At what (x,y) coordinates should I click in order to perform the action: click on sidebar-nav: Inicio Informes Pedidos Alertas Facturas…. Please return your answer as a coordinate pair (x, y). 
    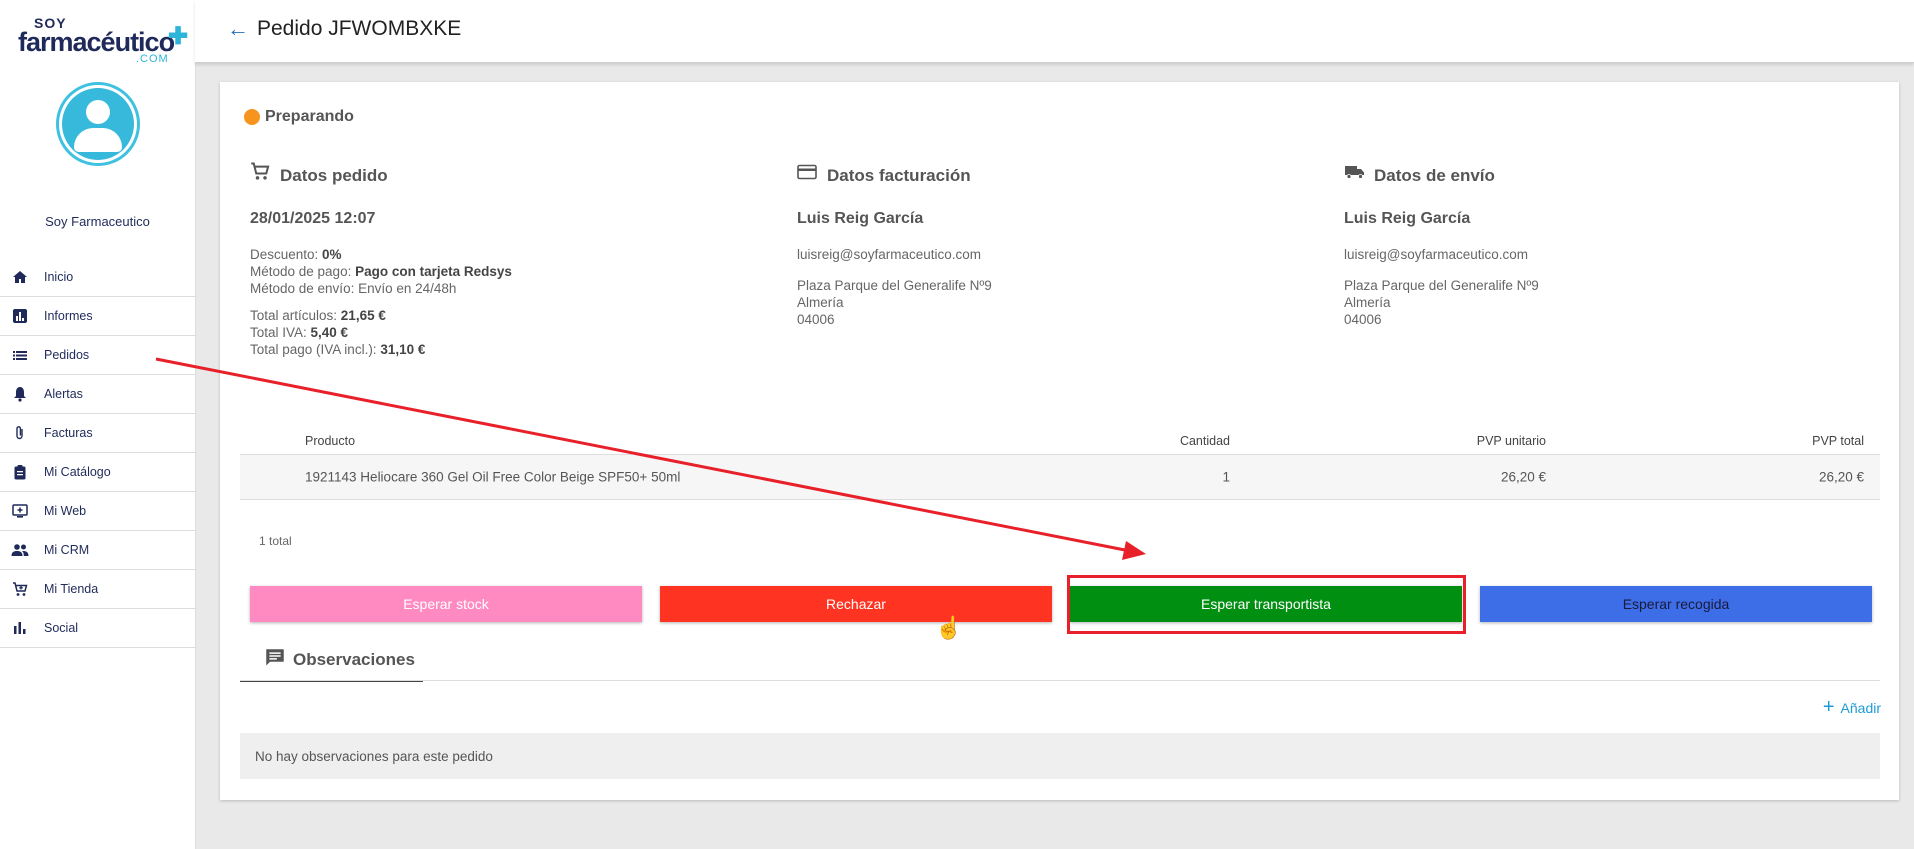
    Looking at the image, I should click on (97, 453).